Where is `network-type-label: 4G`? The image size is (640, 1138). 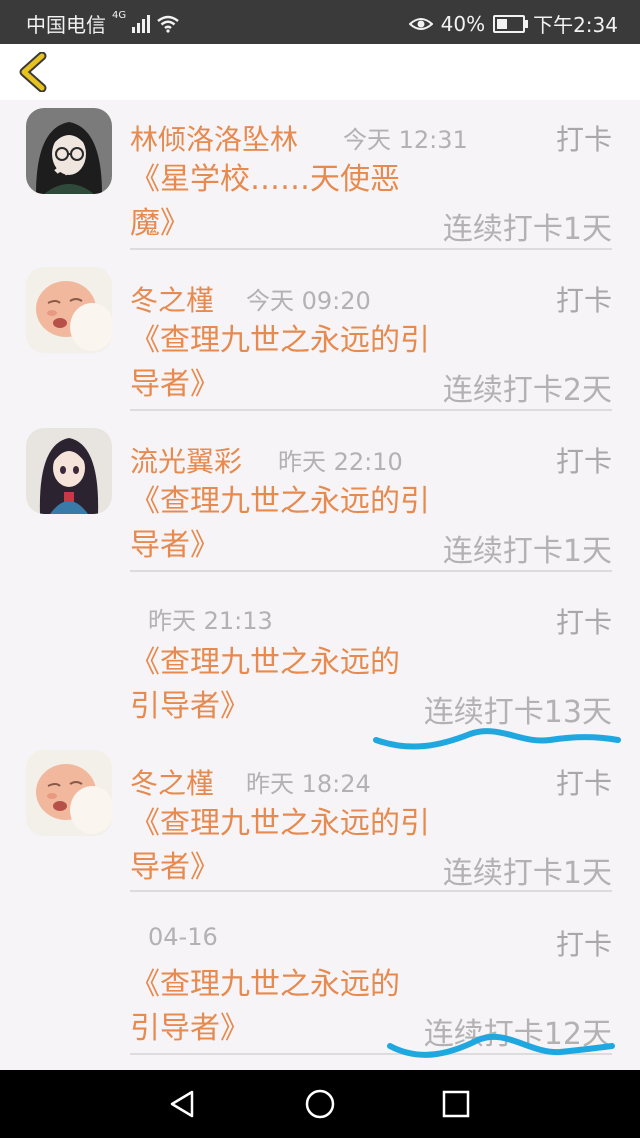 network-type-label: 4G is located at coordinates (119, 15).